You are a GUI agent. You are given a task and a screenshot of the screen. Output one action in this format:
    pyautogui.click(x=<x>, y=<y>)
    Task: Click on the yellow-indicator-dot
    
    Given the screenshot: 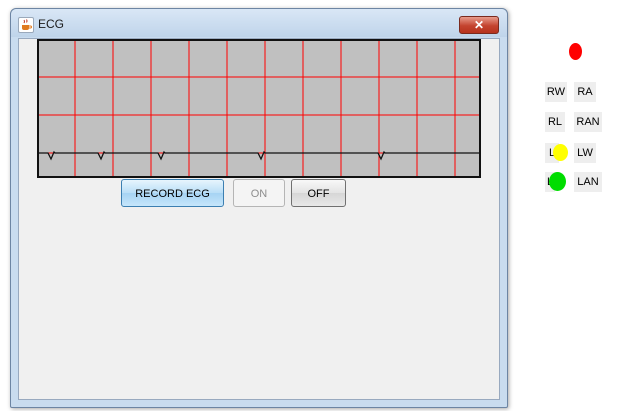 What is the action you would take?
    pyautogui.click(x=560, y=152)
    